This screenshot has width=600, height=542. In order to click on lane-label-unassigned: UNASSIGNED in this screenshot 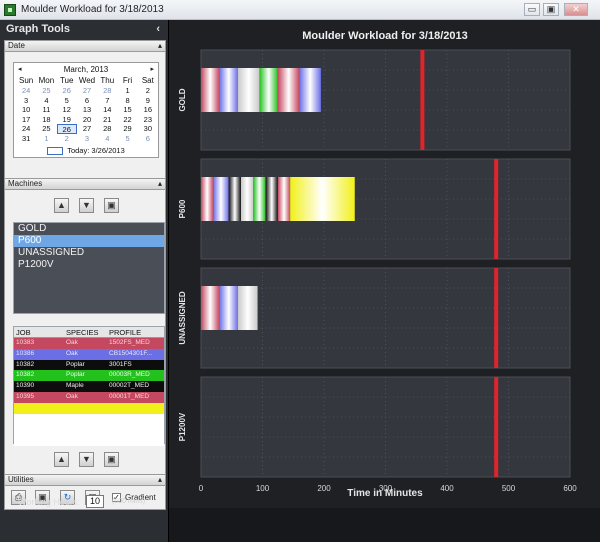, I will do `click(182, 318)`.